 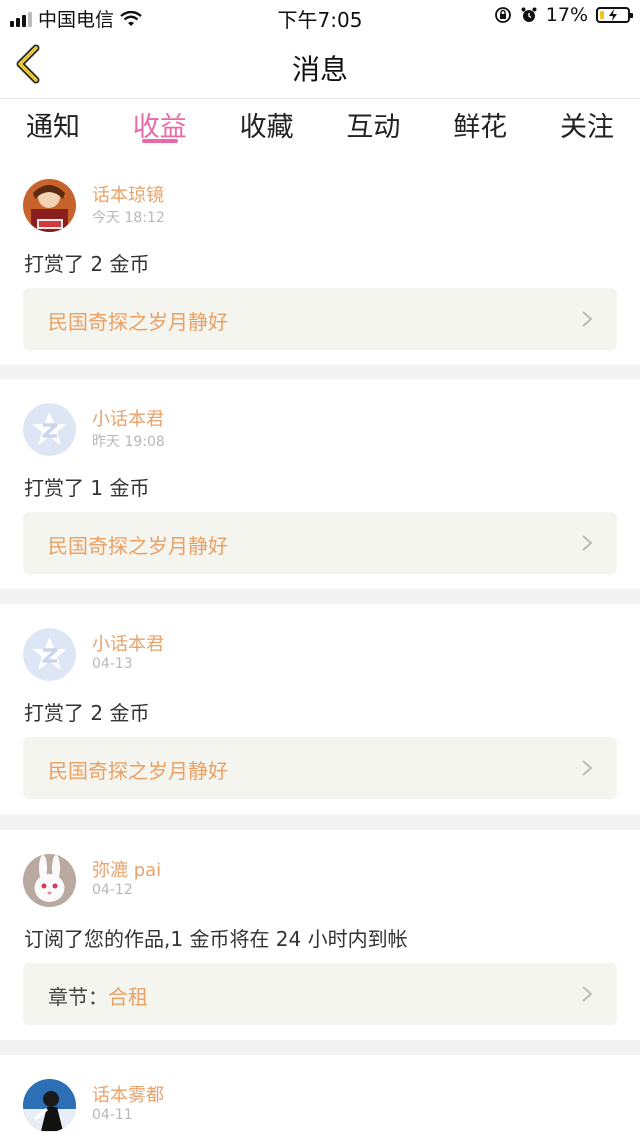 What do you see at coordinates (480, 127) in the screenshot?
I see `tab-flowers: 鲜花` at bounding box center [480, 127].